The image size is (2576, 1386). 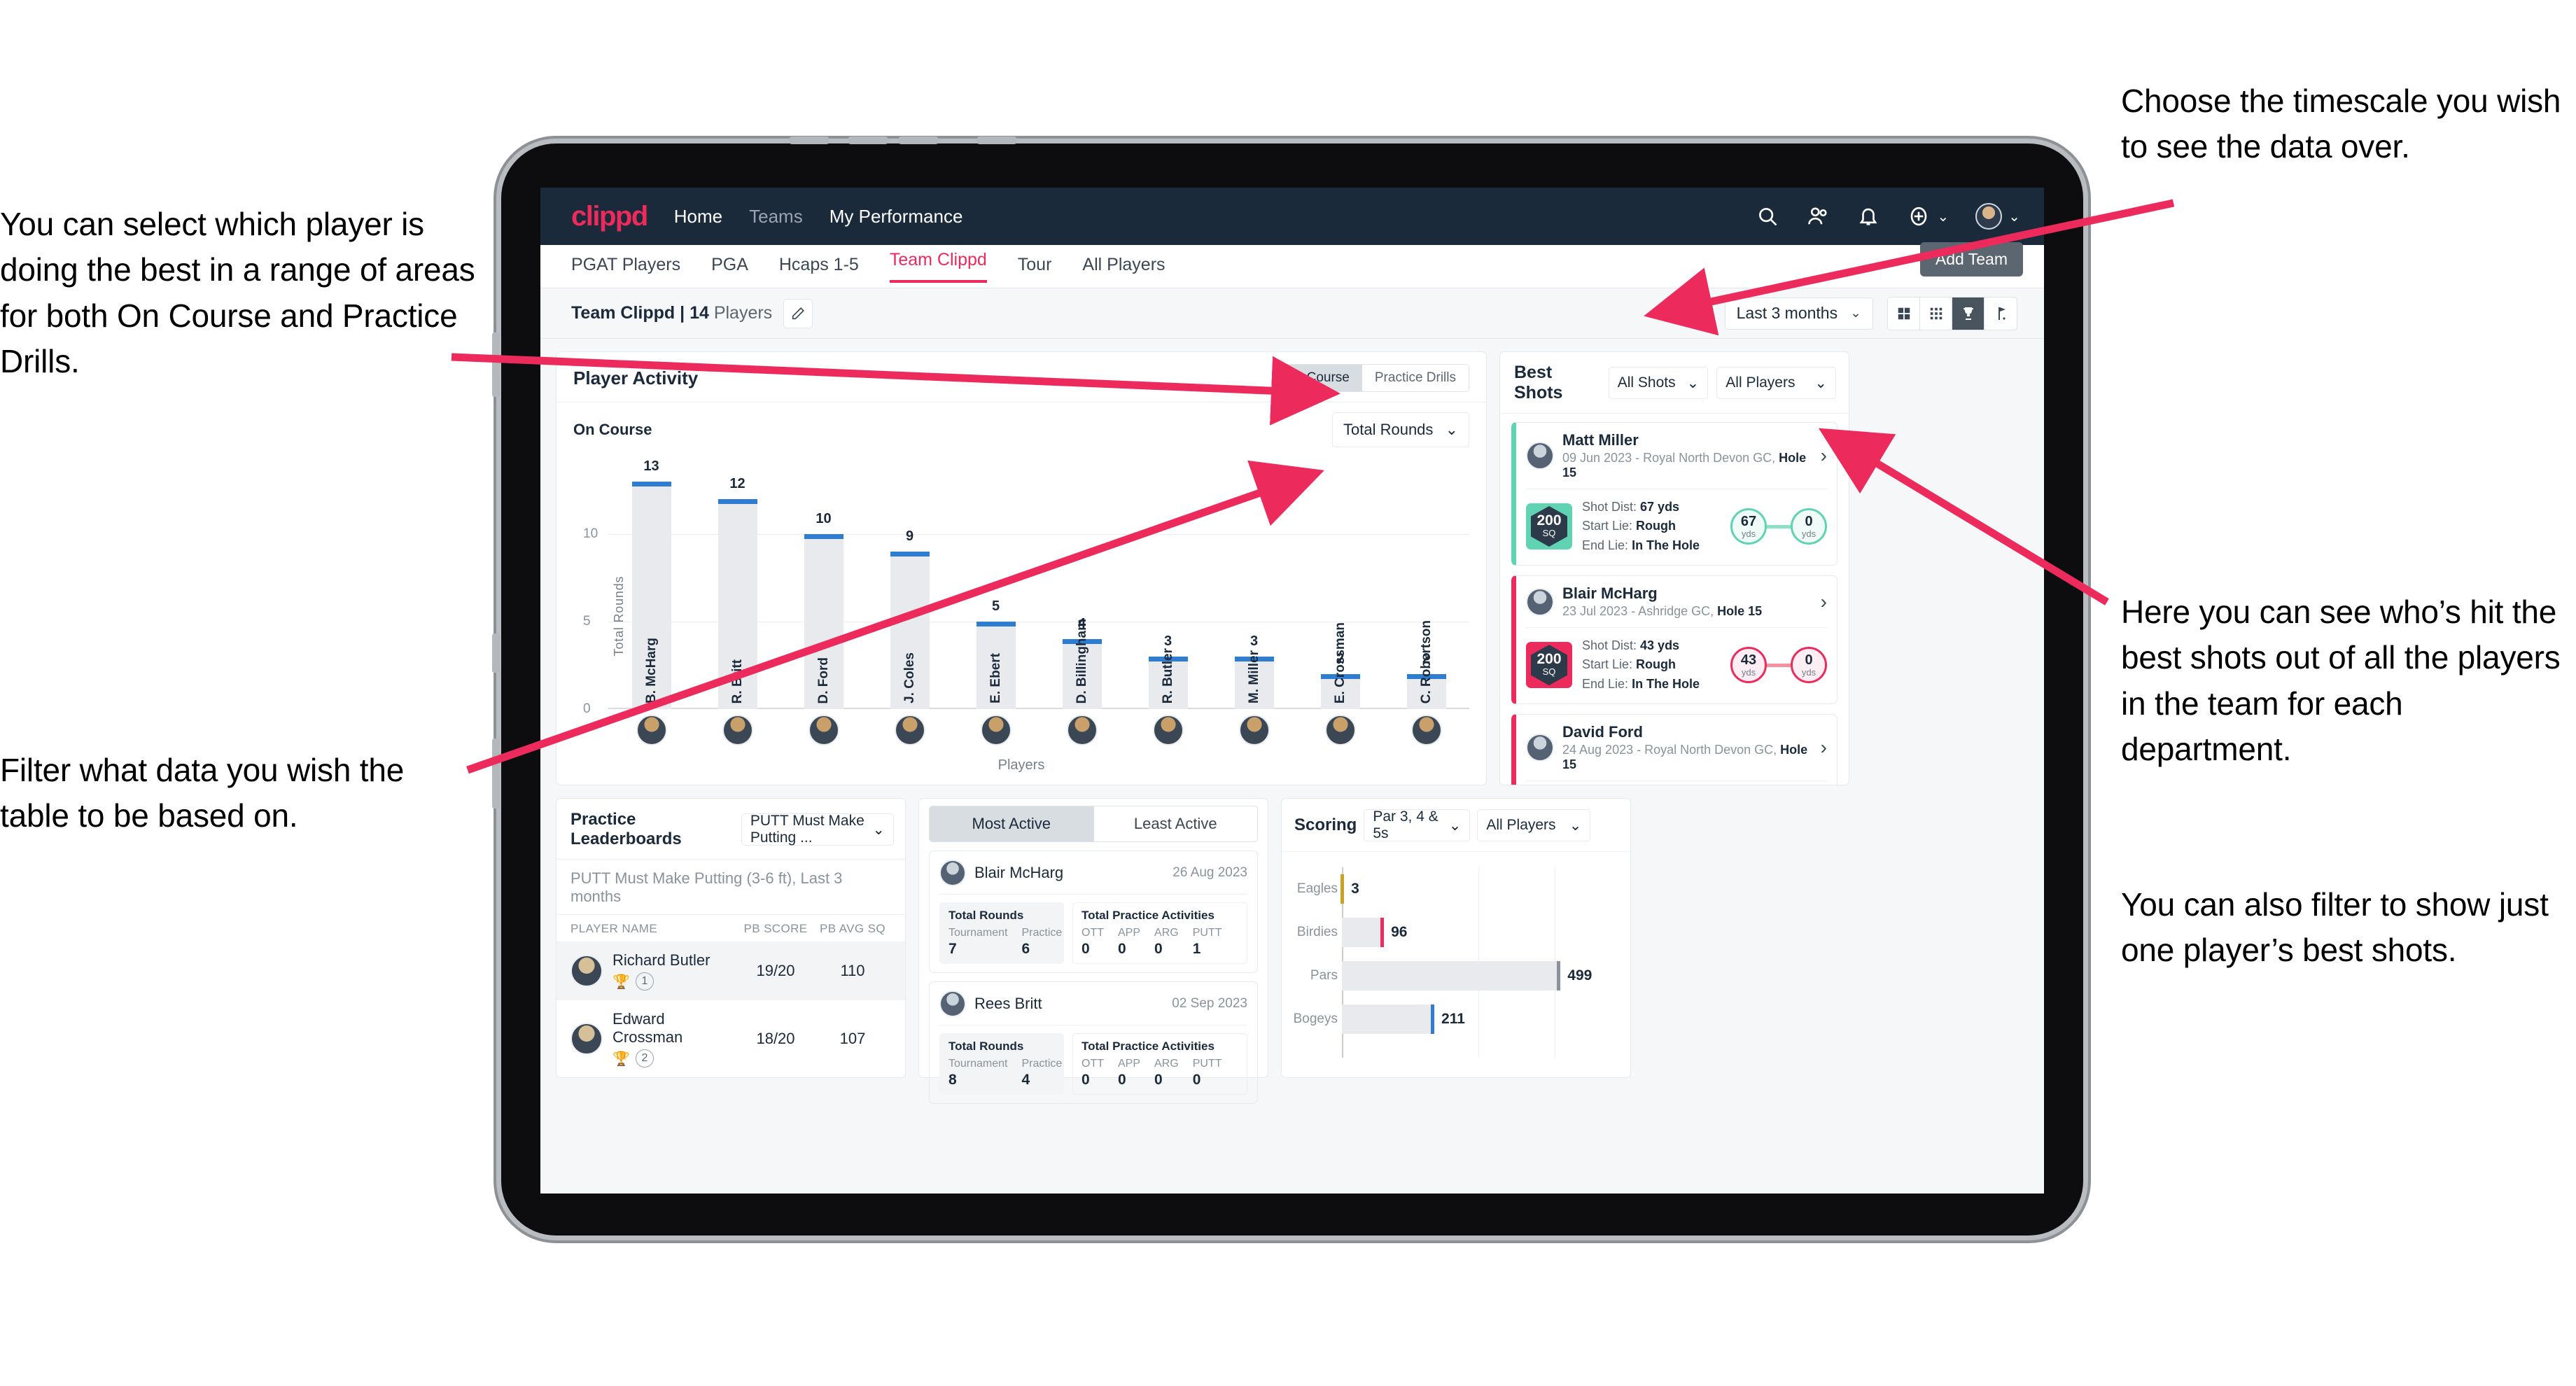 I want to click on drill-select: PUTT Must Make Putting ... ⌄, so click(x=817, y=829).